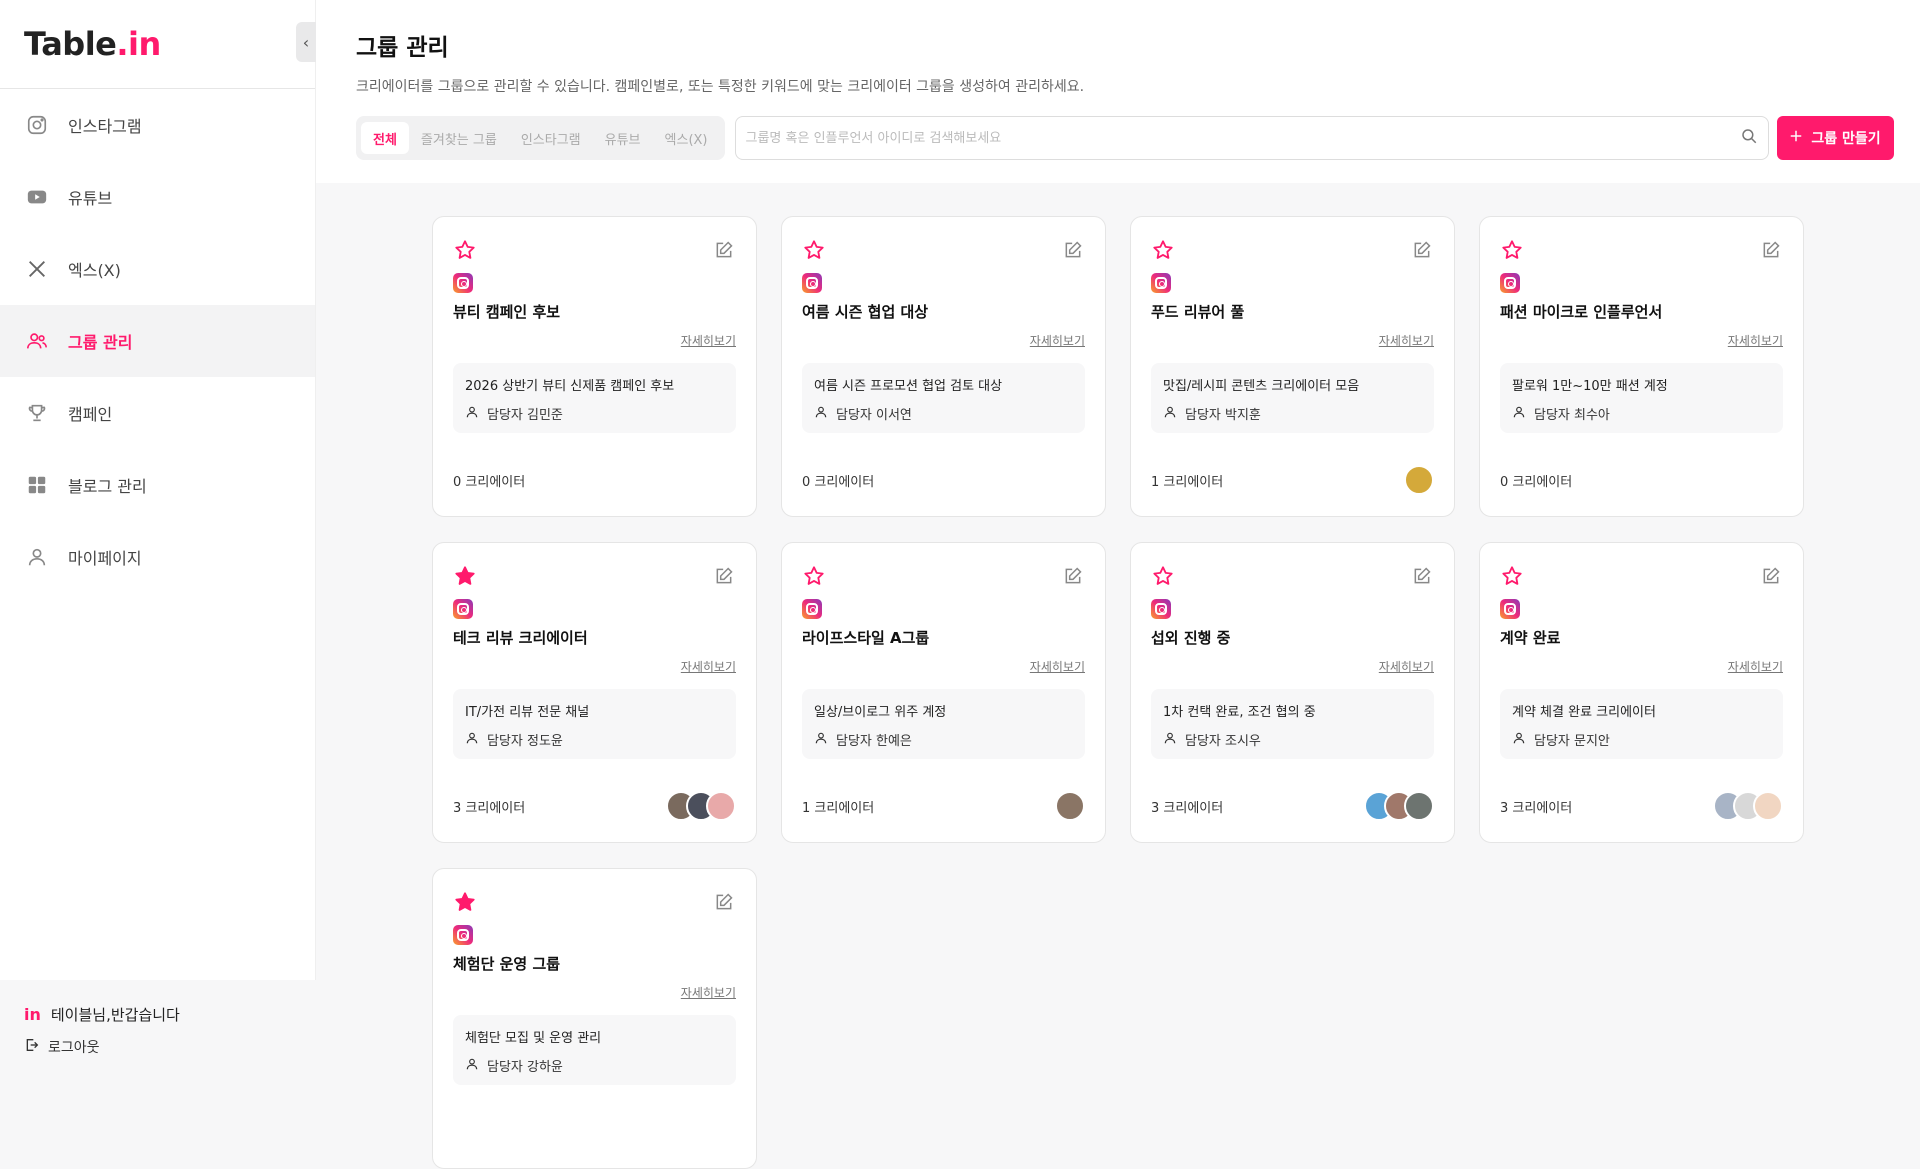 The height and width of the screenshot is (1169, 1920). What do you see at coordinates (1641, 739) in the screenshot?
I see `group-manager: 담당자 문지안` at bounding box center [1641, 739].